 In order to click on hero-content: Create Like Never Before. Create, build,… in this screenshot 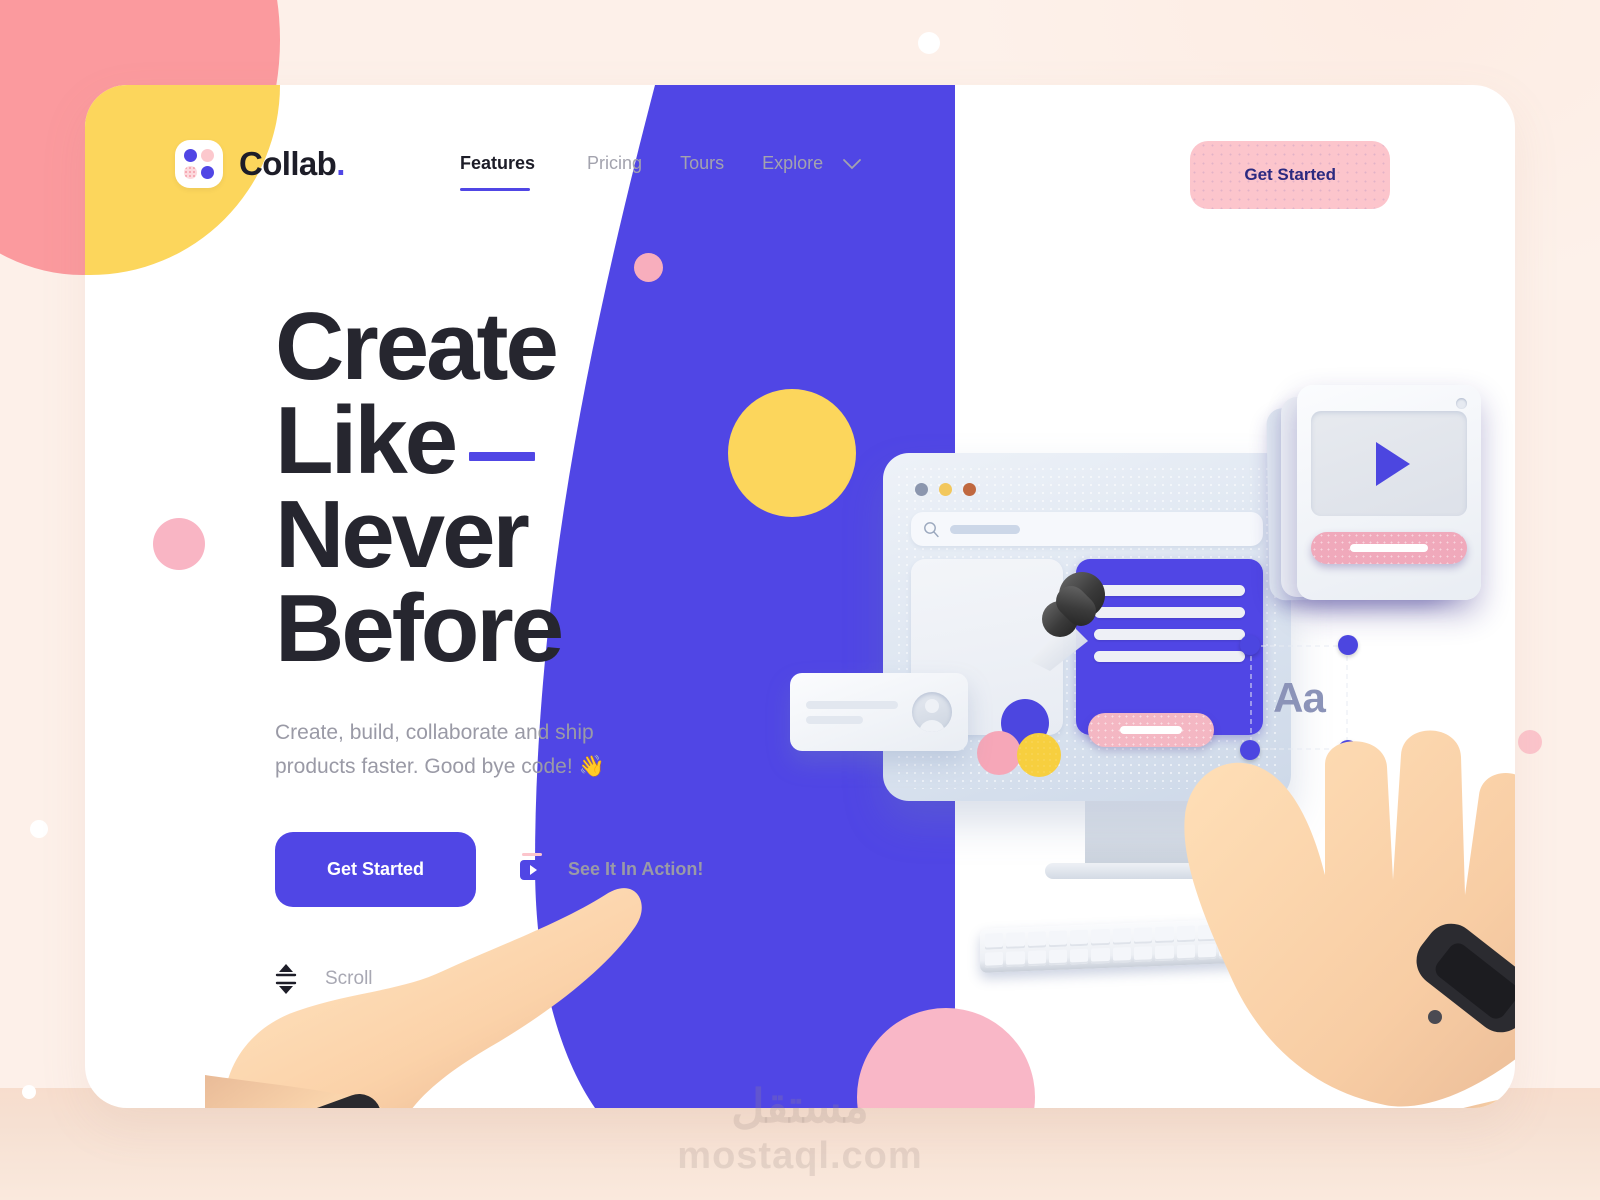, I will do `click(489, 603)`.